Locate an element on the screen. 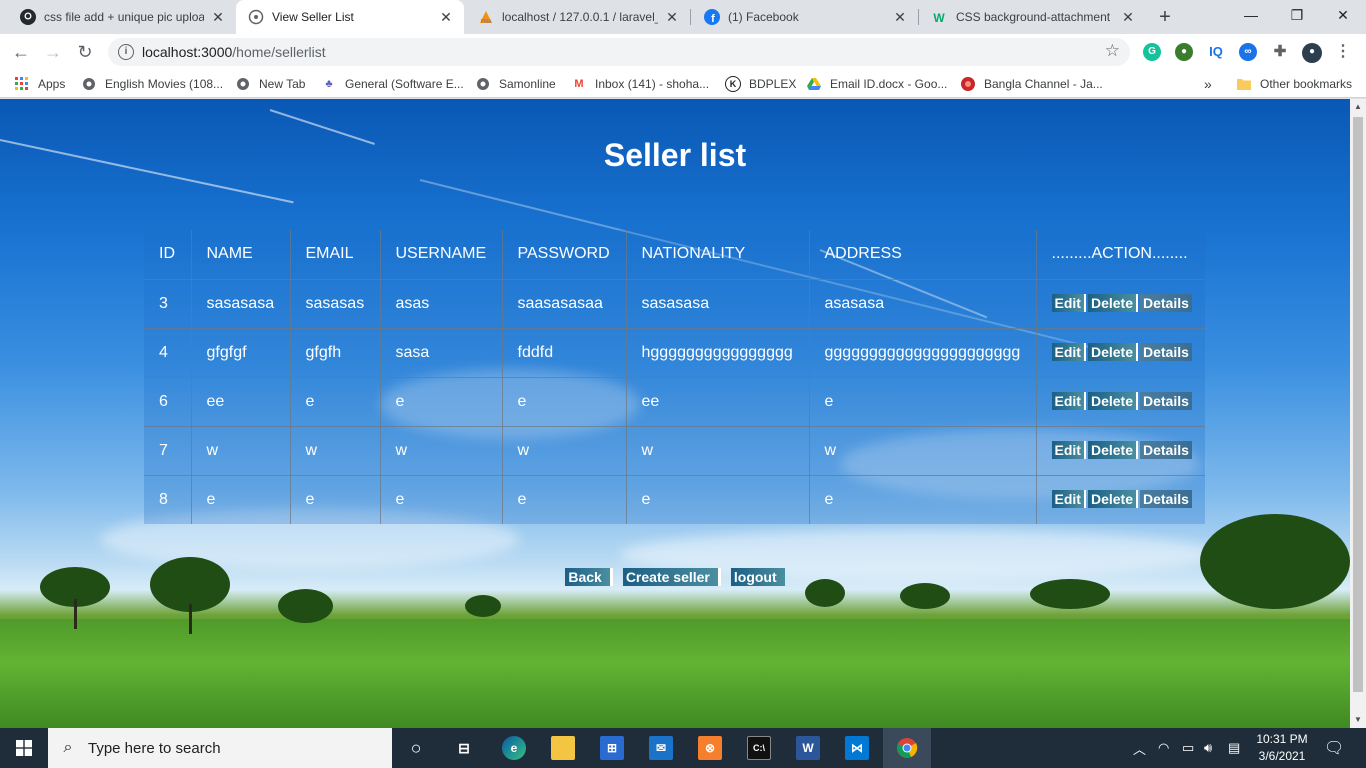  taskbar-search: ⌕ Type here to search is located at coordinates (220, 748).